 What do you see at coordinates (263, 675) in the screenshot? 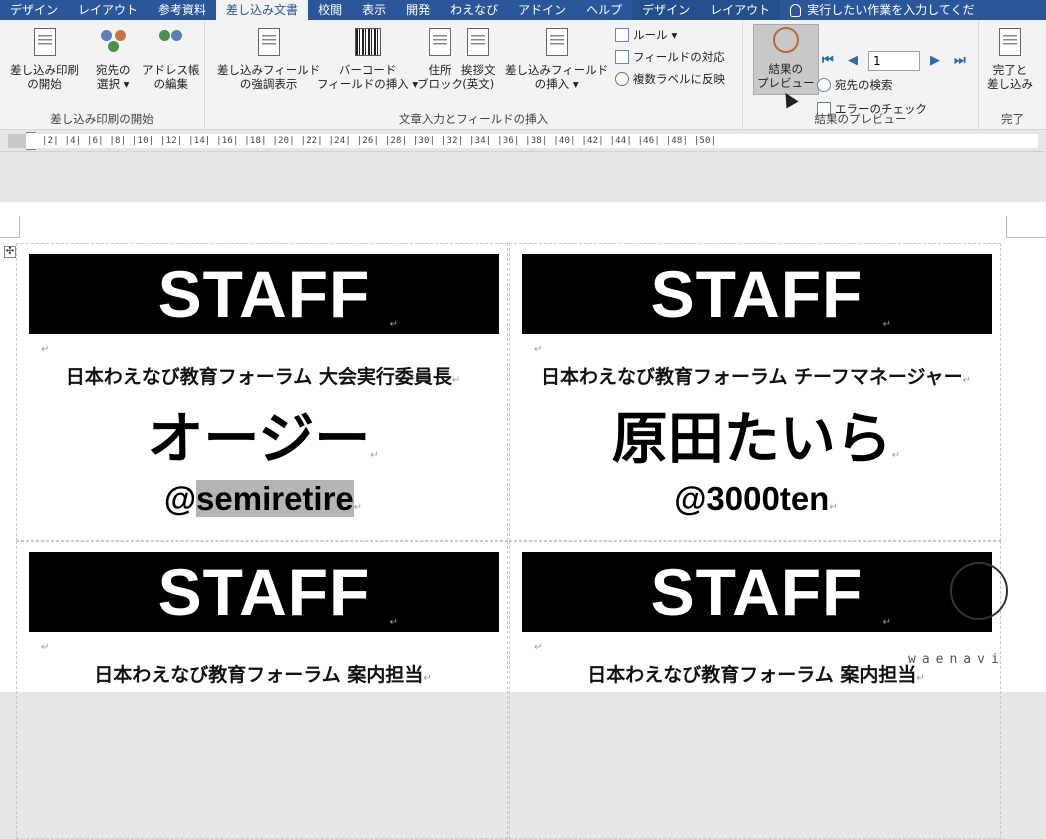
I see `role-text: 日本わえなび教育フォーラム 案内担当↵` at bounding box center [263, 675].